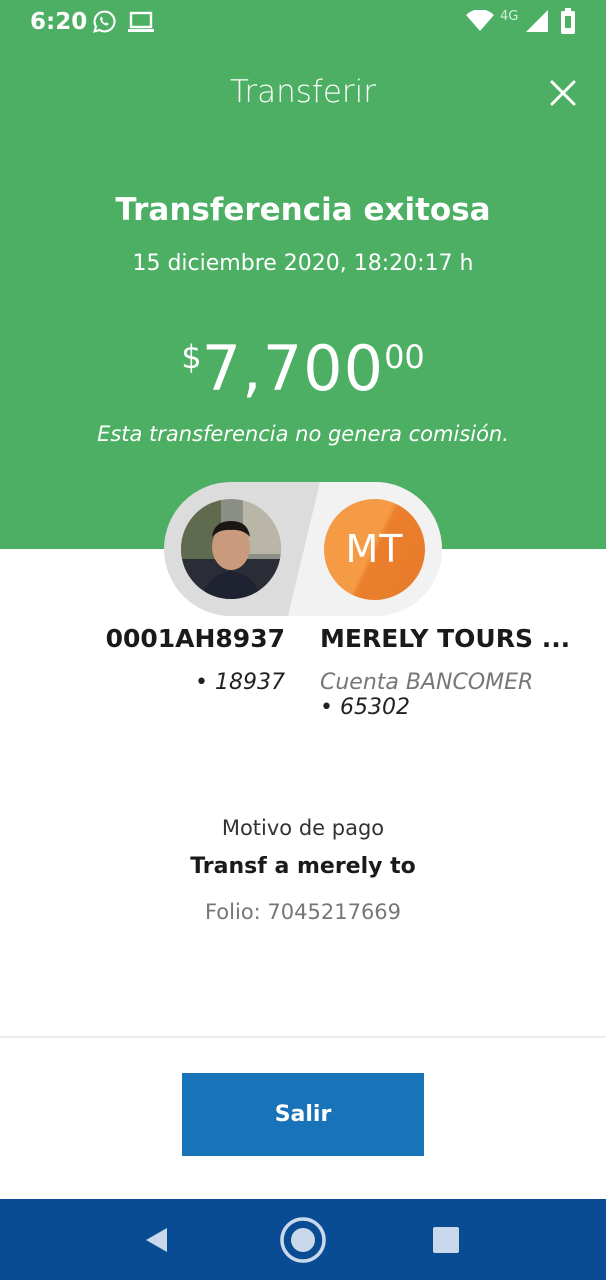 The height and width of the screenshot is (1280, 606). I want to click on network-type-label: 4G, so click(509, 16).